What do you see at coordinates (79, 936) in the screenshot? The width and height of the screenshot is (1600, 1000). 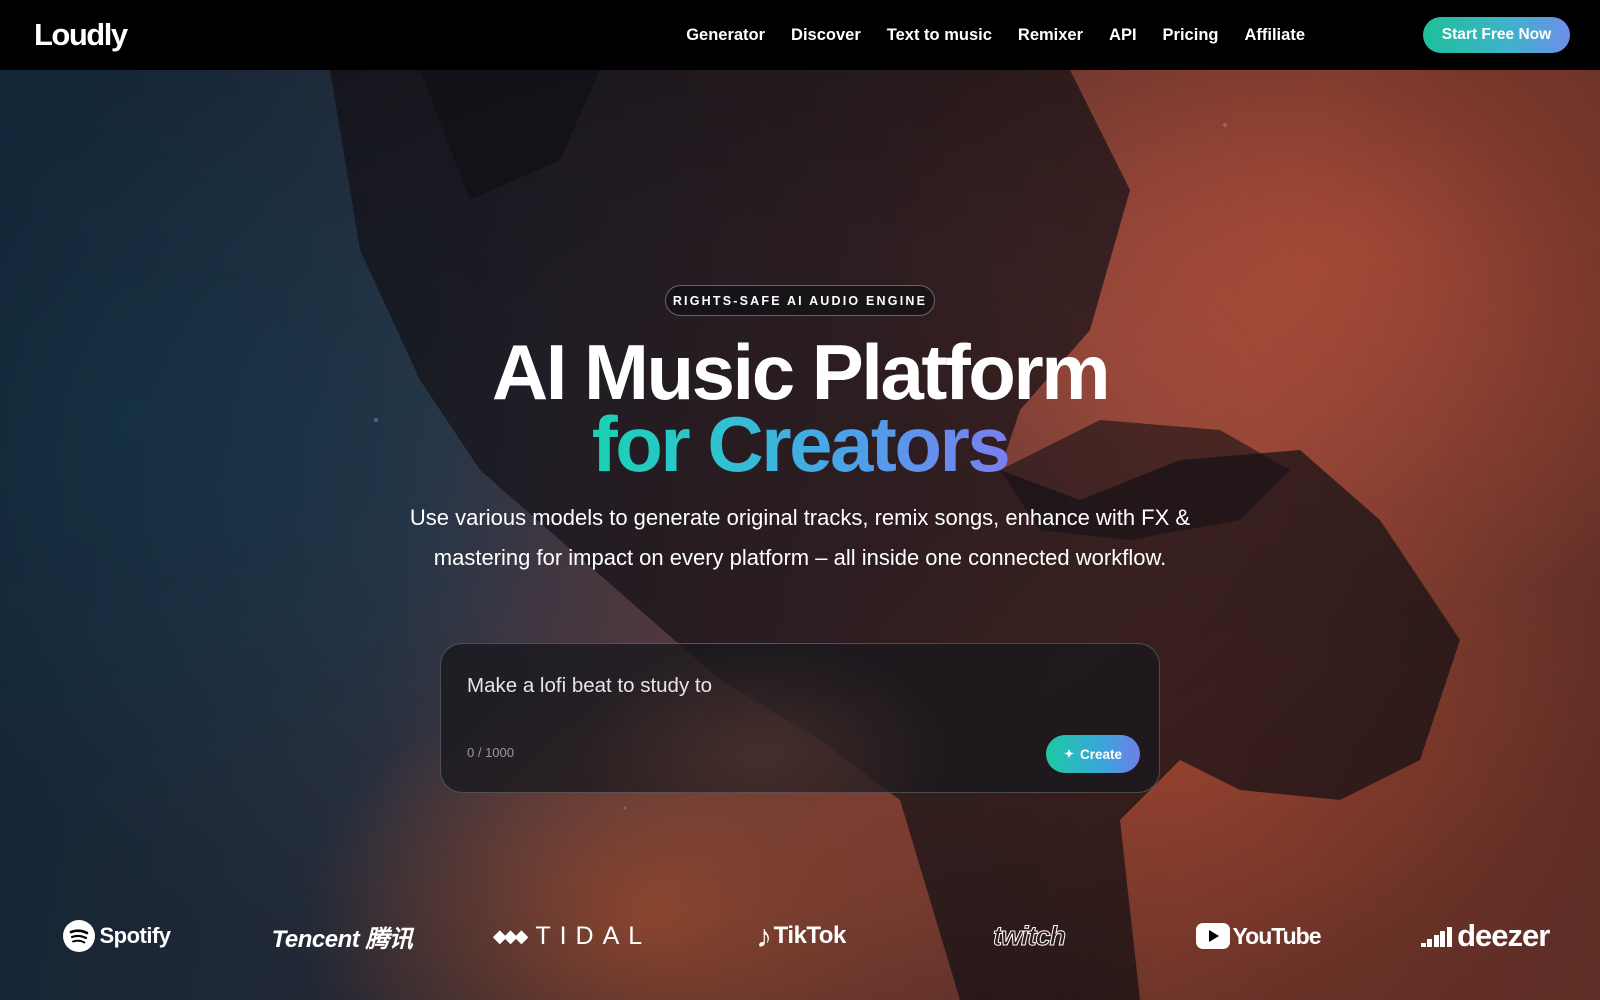 I see `spotify-icon` at bounding box center [79, 936].